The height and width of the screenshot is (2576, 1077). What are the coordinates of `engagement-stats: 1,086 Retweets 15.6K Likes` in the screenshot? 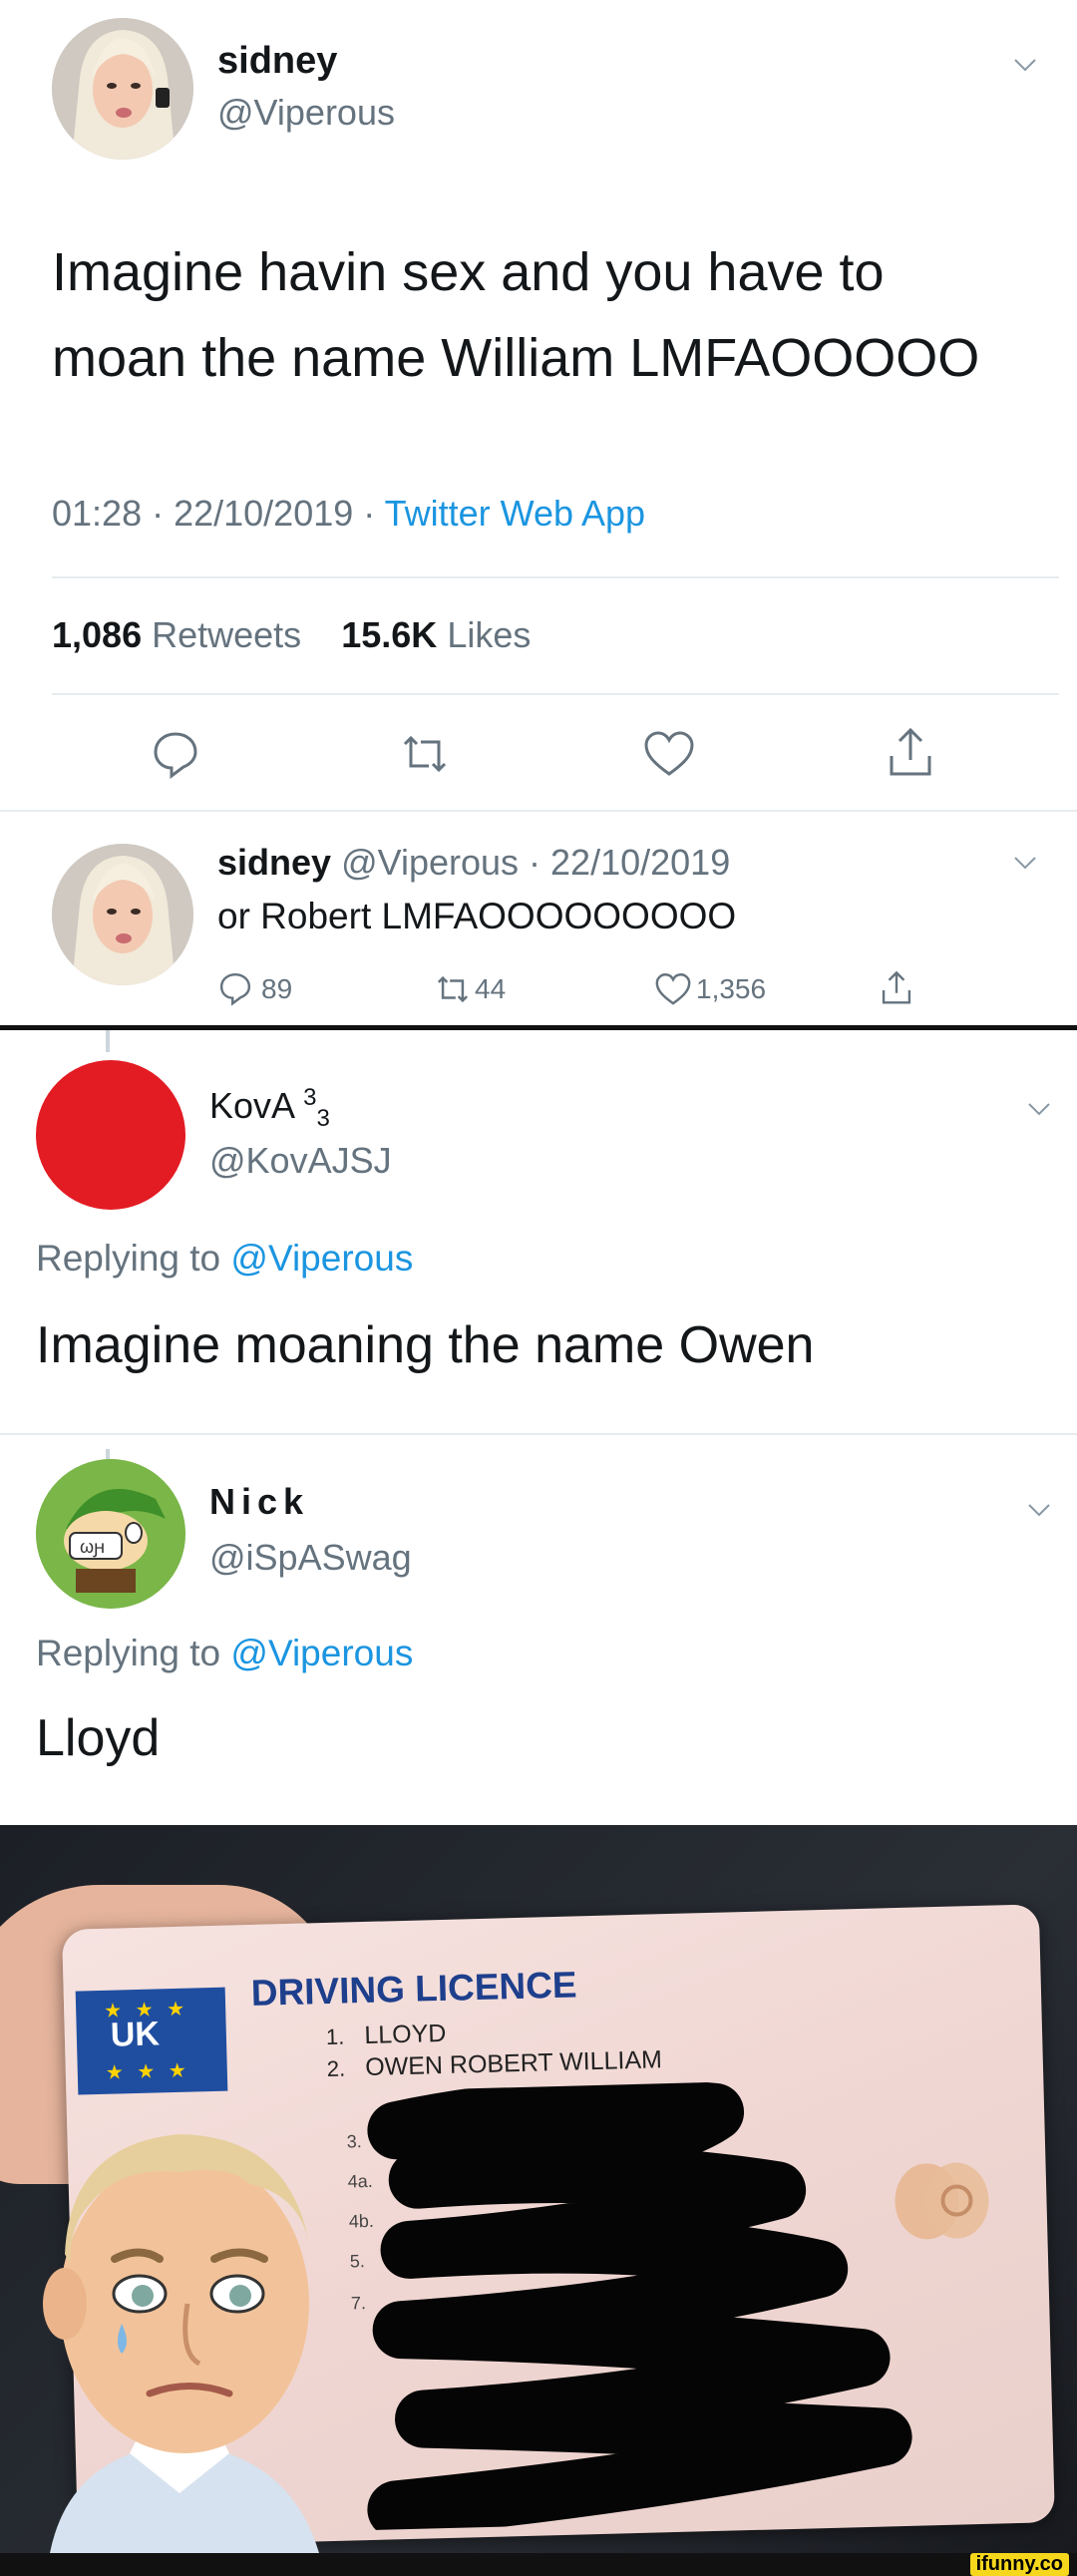 It's located at (291, 635).